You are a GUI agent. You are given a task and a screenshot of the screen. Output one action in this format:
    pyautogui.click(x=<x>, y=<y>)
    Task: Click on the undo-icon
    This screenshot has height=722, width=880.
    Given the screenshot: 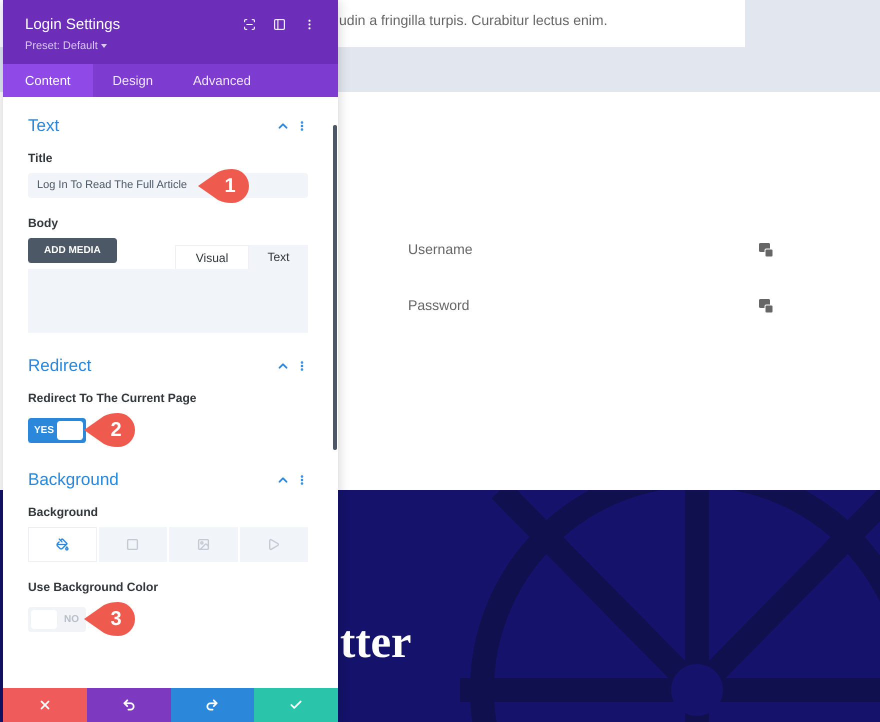 What is the action you would take?
    pyautogui.click(x=129, y=705)
    